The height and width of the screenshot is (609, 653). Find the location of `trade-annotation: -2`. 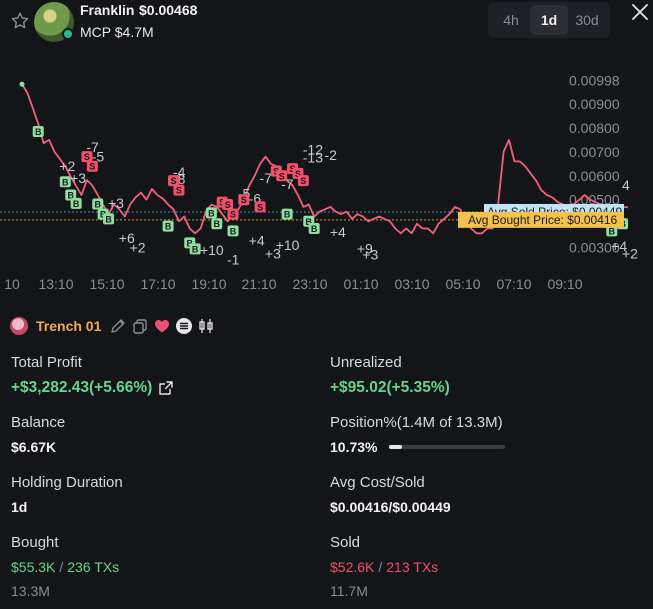

trade-annotation: -2 is located at coordinates (330, 155).